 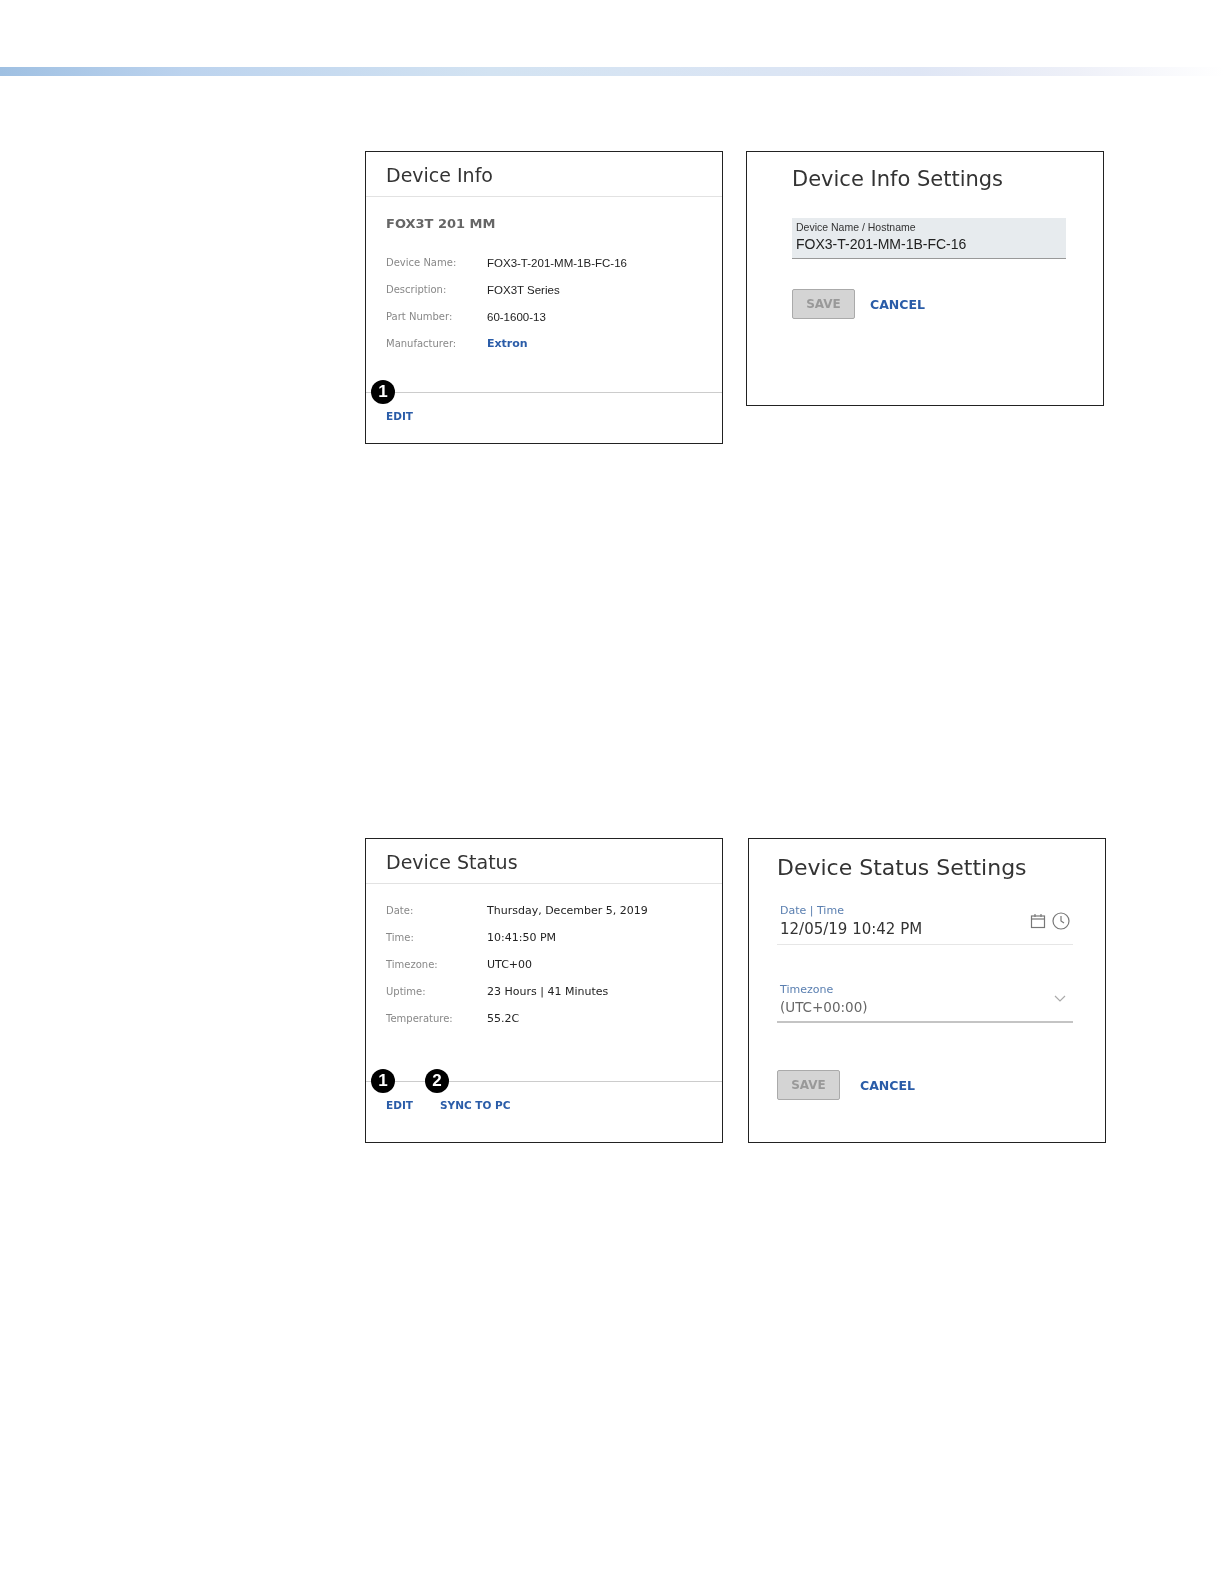 What do you see at coordinates (522, 937) in the screenshot?
I see `field-value: 10:41:50 PM` at bounding box center [522, 937].